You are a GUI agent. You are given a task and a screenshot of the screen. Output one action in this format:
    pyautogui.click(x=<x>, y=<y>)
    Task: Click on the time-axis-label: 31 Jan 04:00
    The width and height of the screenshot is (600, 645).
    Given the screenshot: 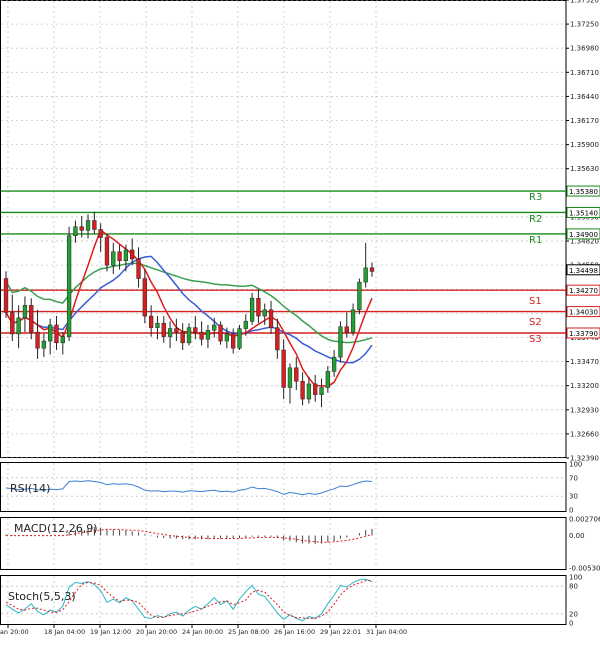 What is the action you would take?
    pyautogui.click(x=386, y=632)
    